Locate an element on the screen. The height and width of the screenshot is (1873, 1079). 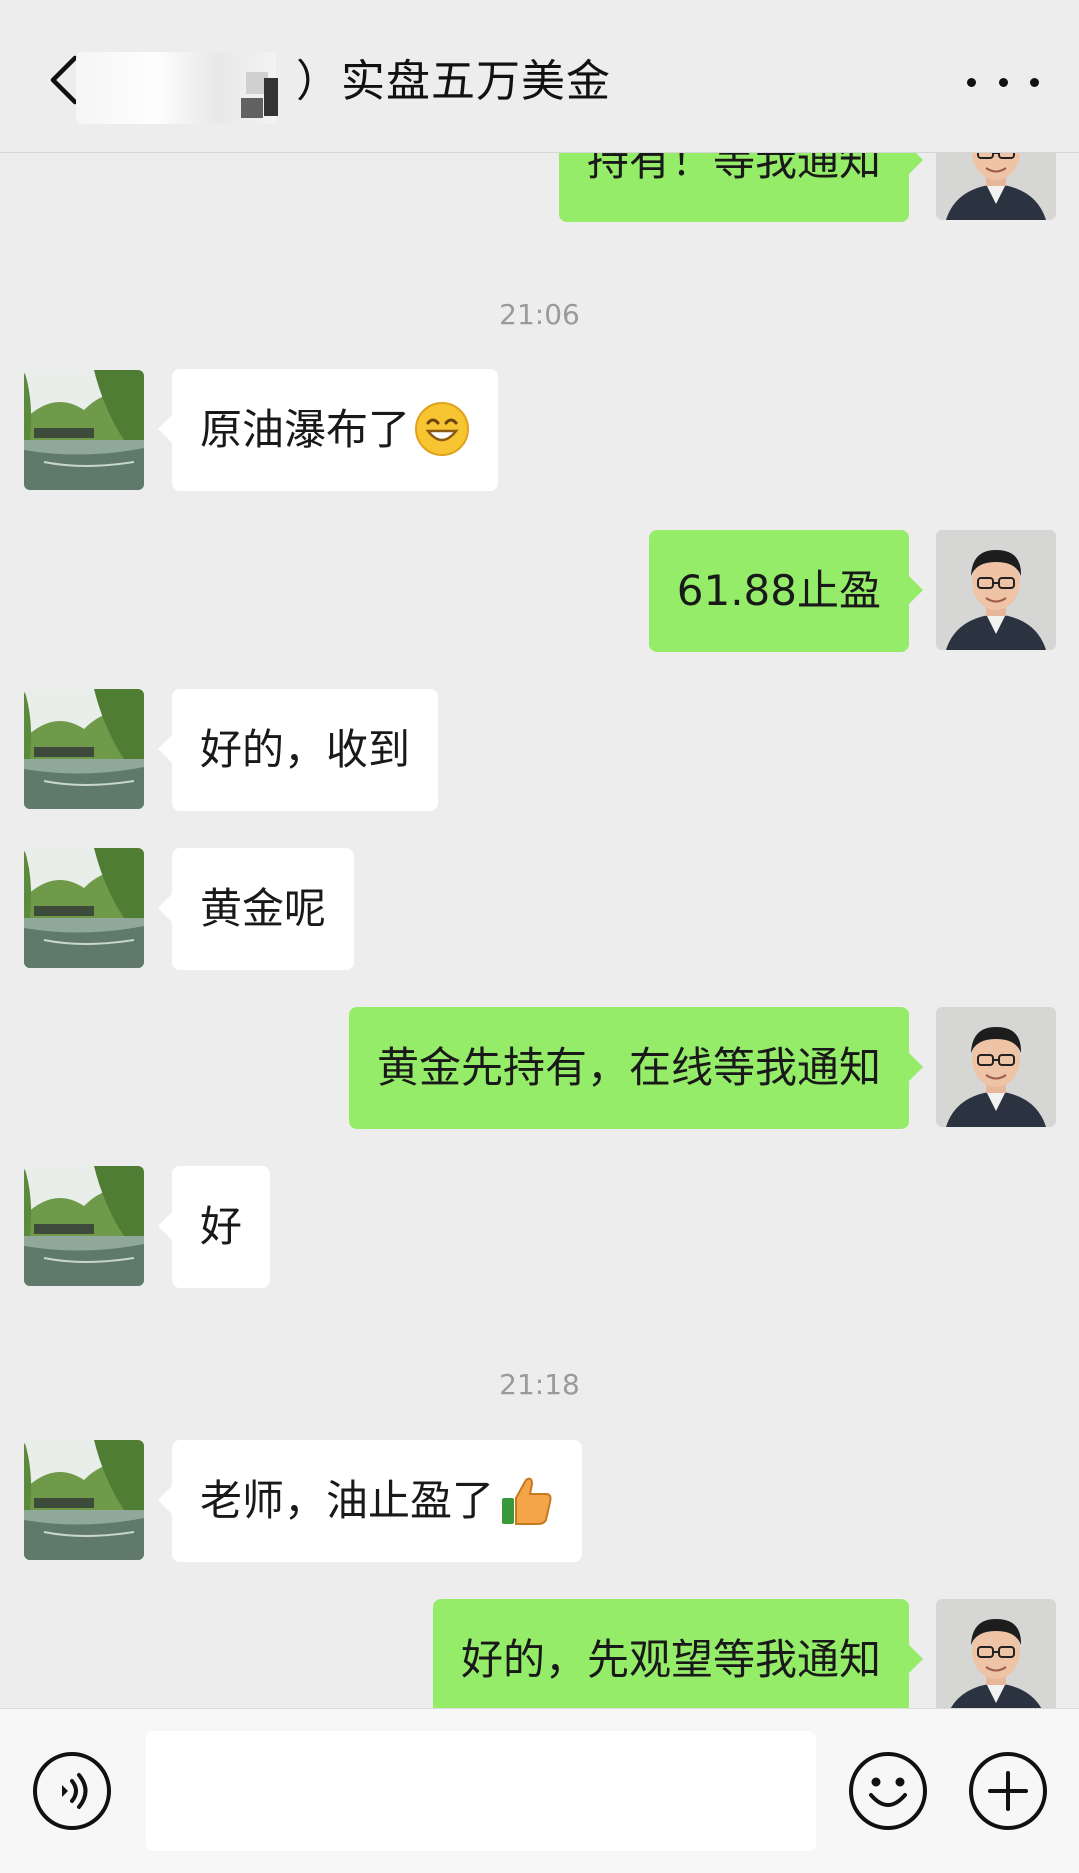
voice-icon is located at coordinates (72, 1791).